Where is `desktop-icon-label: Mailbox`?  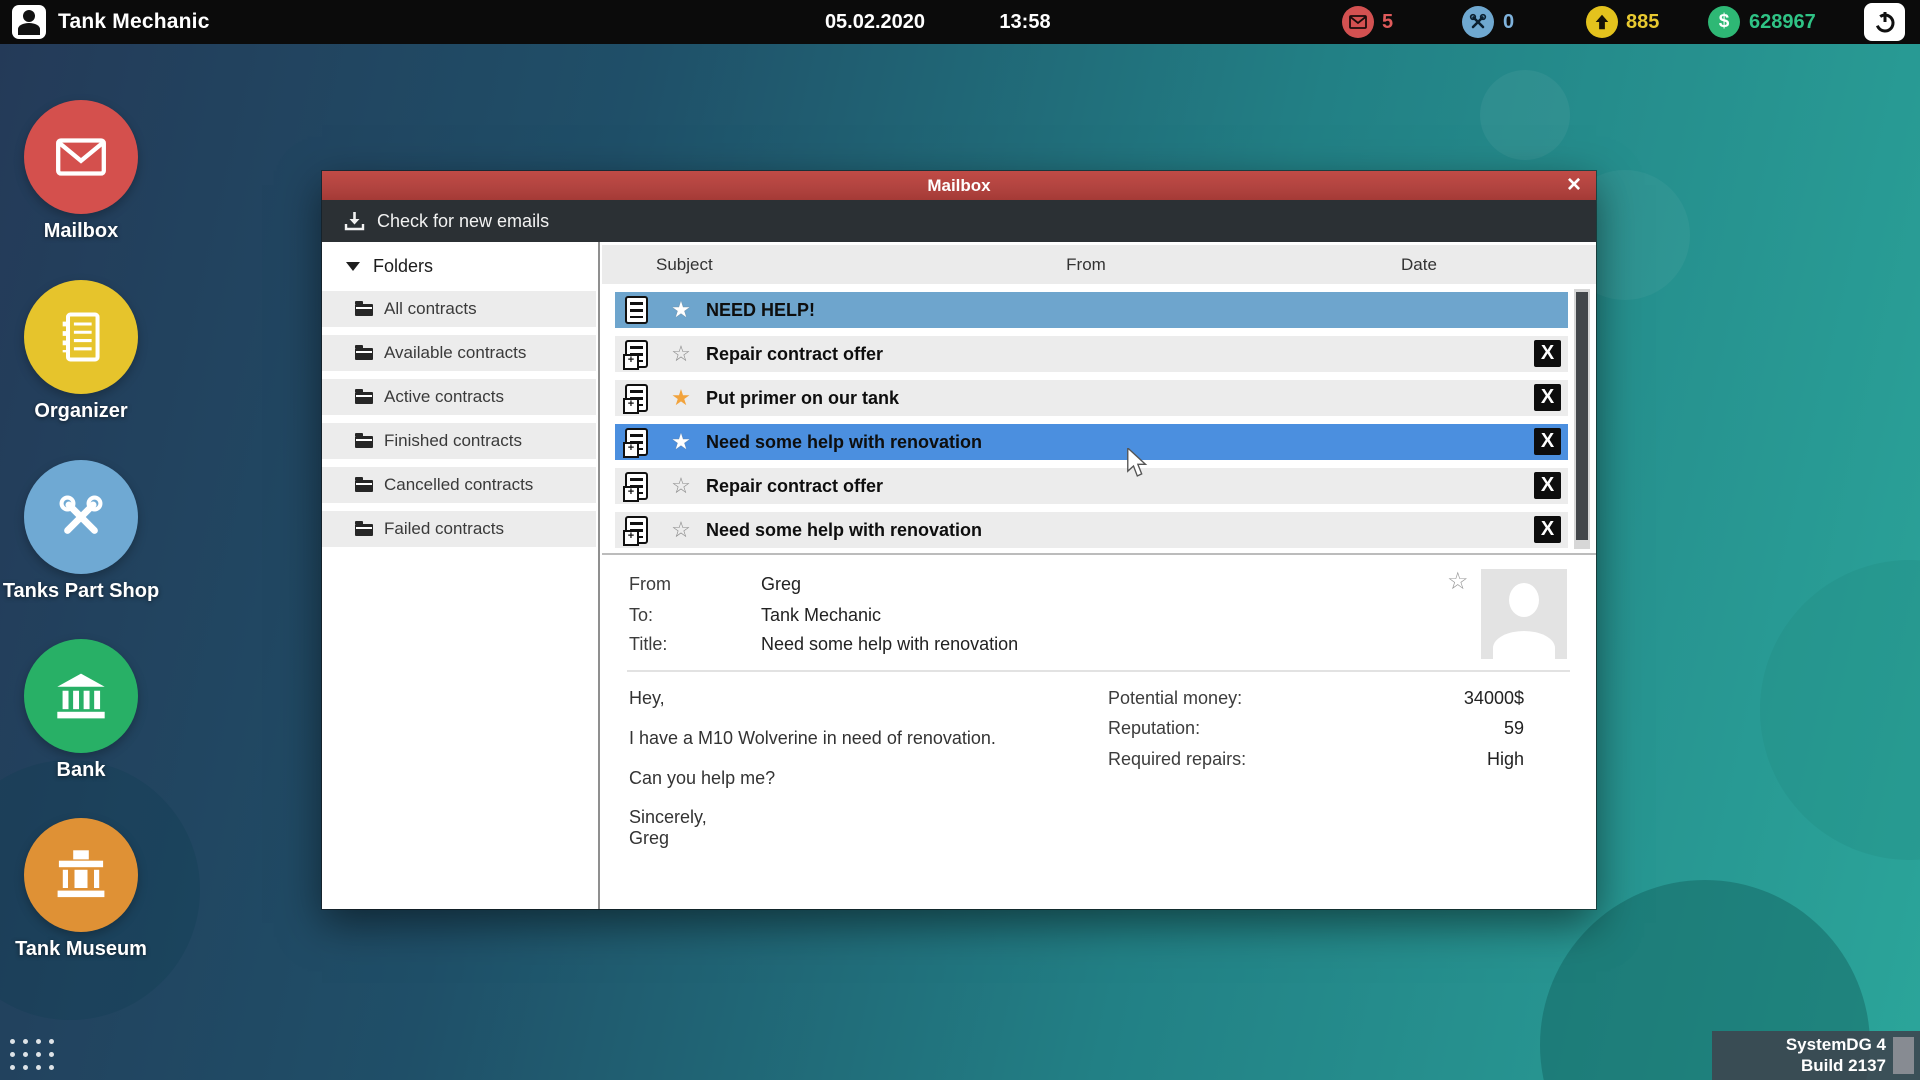 desktop-icon-label: Mailbox is located at coordinates (81, 231).